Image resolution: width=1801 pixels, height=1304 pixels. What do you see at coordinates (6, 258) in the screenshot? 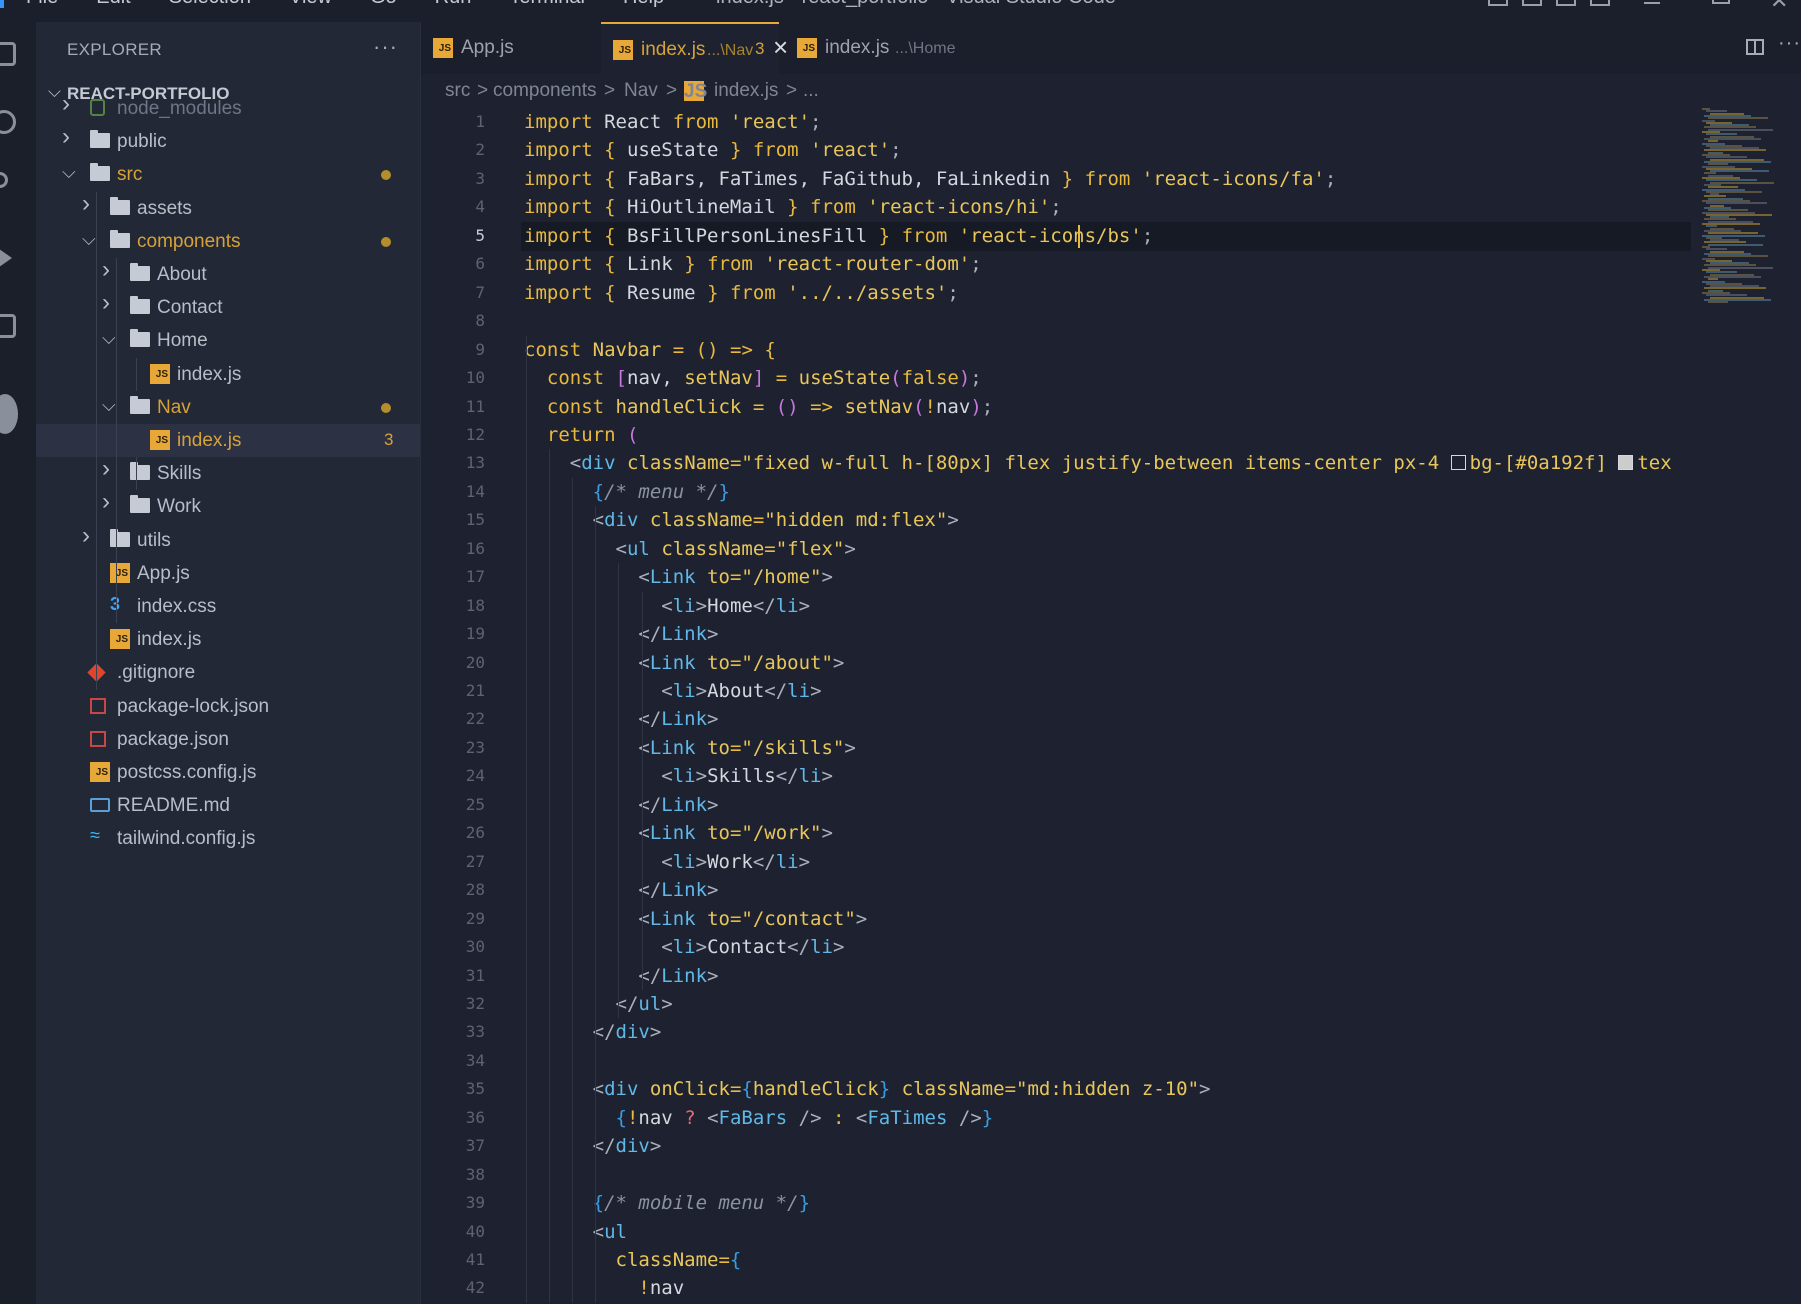
I see `run-debug-icon` at bounding box center [6, 258].